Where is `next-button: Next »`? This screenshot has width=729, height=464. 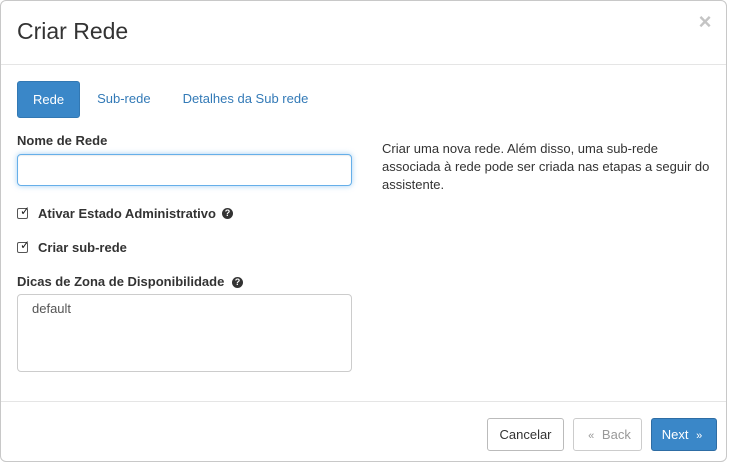
next-button: Next » is located at coordinates (684, 434).